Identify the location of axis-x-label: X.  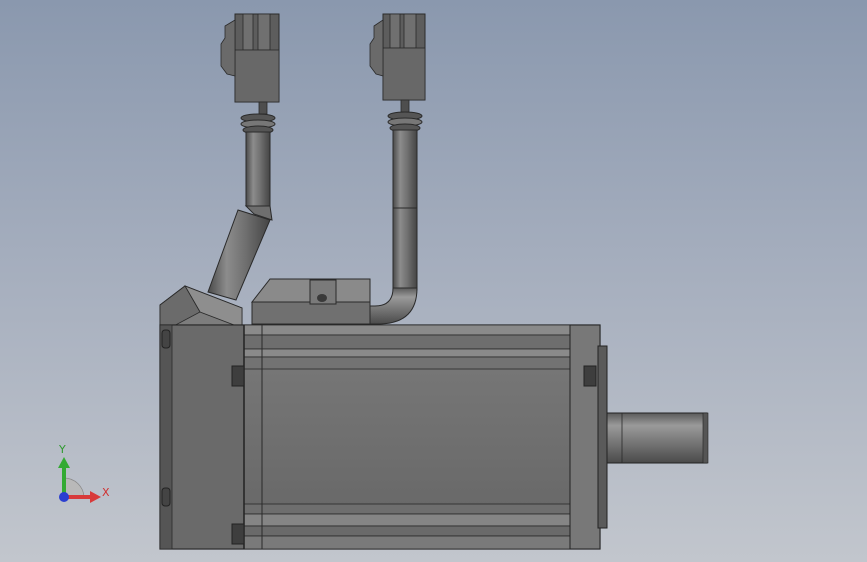
(106, 492).